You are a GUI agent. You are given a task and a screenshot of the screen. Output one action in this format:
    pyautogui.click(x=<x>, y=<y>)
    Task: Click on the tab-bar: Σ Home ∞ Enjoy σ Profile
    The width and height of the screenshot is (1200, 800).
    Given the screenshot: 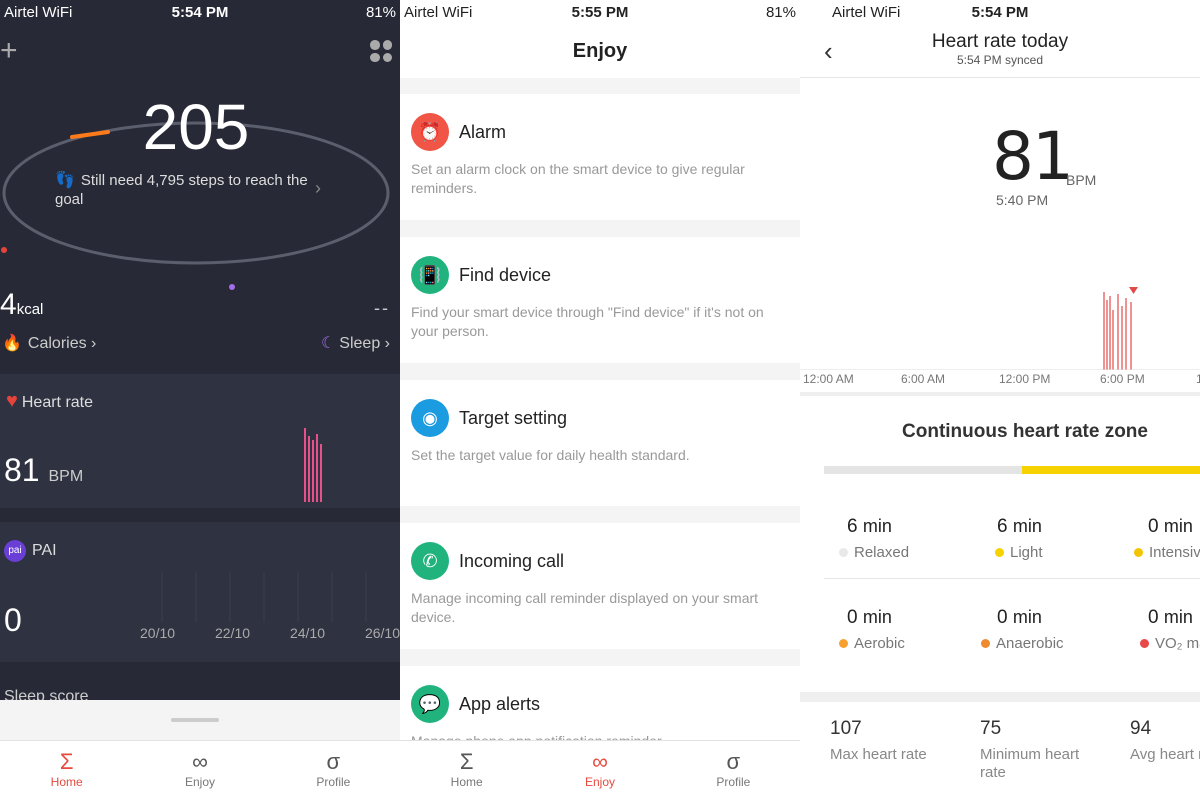 What is the action you would take?
    pyautogui.click(x=200, y=770)
    